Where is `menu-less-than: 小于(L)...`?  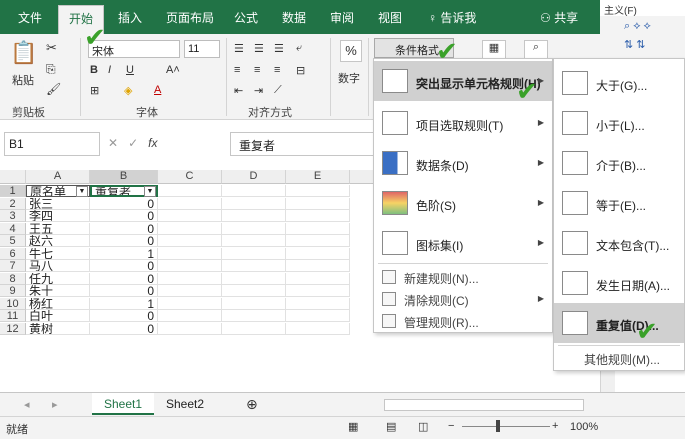
menu-less-than: 小于(L)... is located at coordinates (619, 123).